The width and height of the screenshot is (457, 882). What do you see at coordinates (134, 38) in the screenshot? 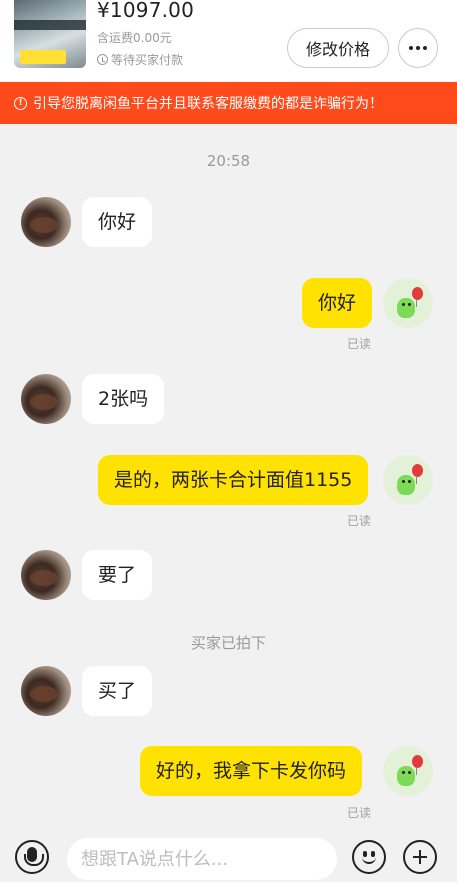
I see `shipping-fee: 含运费0.00元` at bounding box center [134, 38].